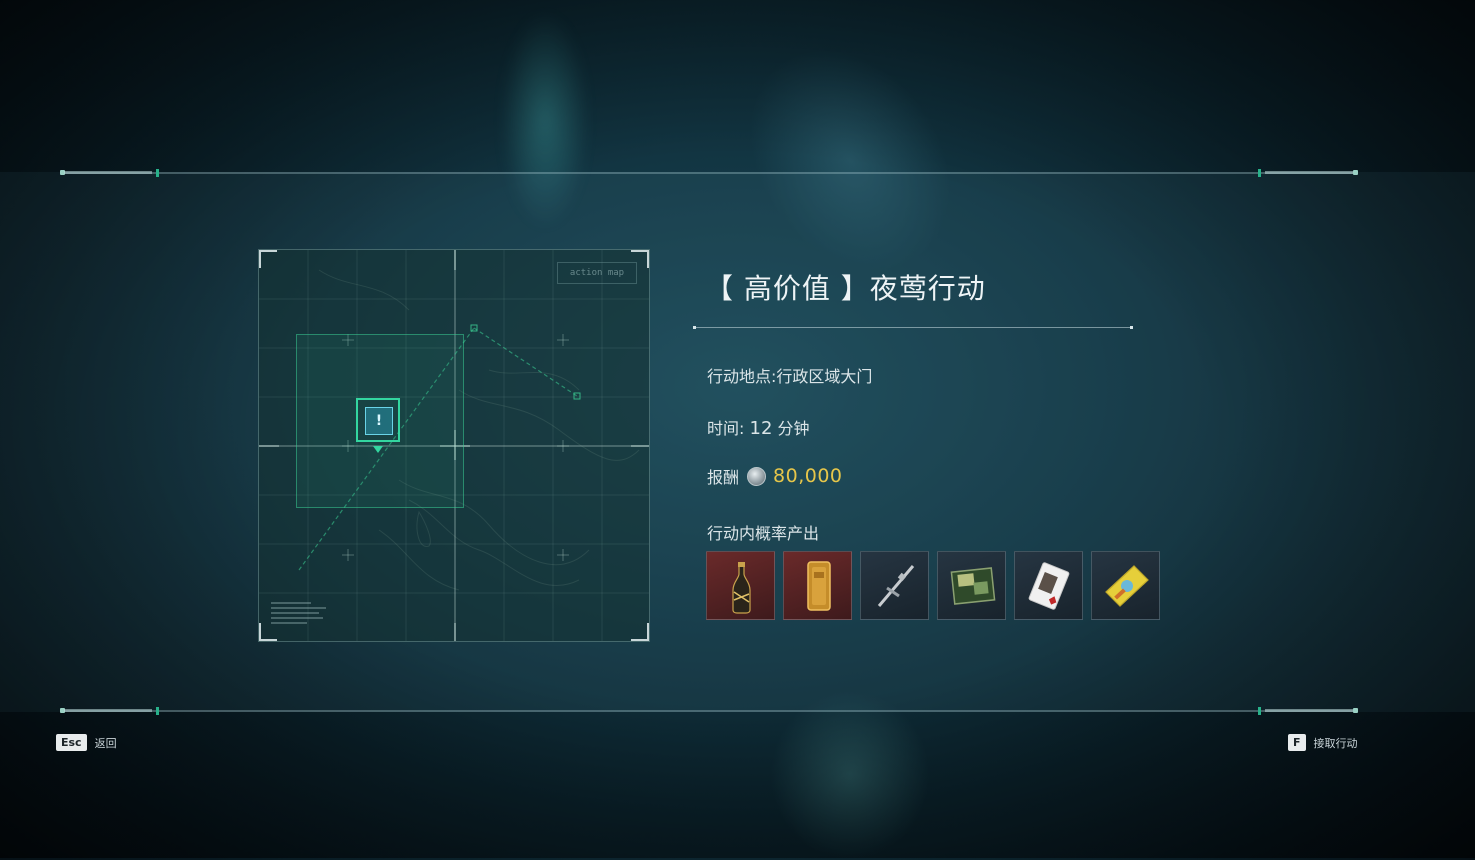 This screenshot has width=1475, height=860. I want to click on playing-card-icon, so click(1048, 585).